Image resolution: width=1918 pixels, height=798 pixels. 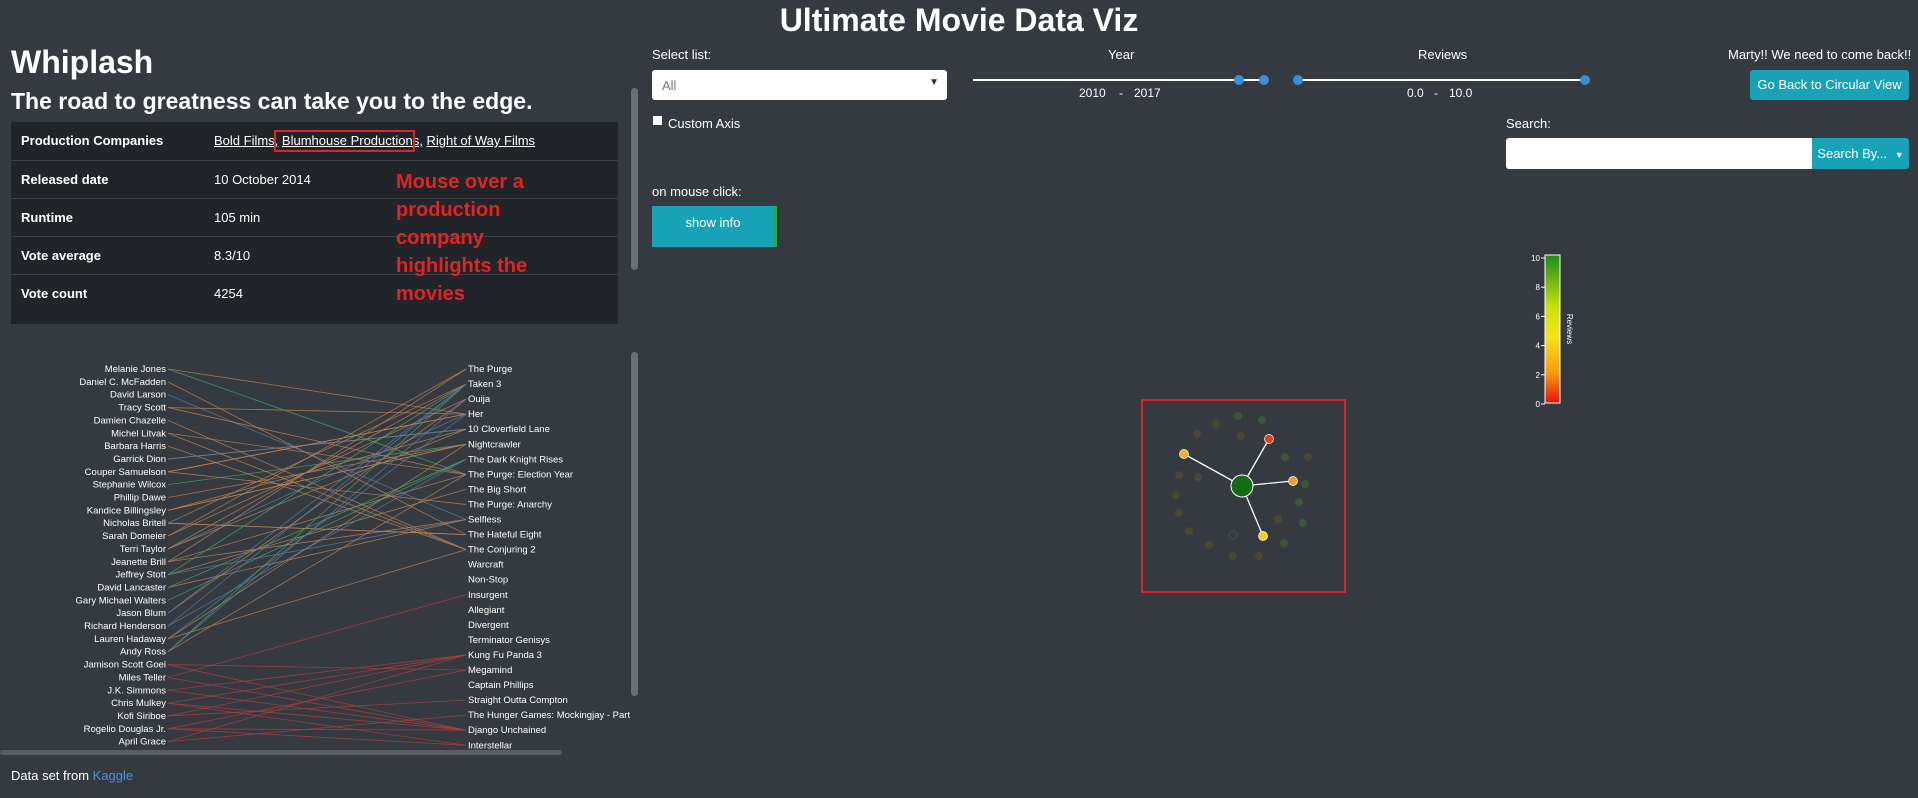 What do you see at coordinates (113, 775) in the screenshot?
I see `kaggle-link: Kaggle` at bounding box center [113, 775].